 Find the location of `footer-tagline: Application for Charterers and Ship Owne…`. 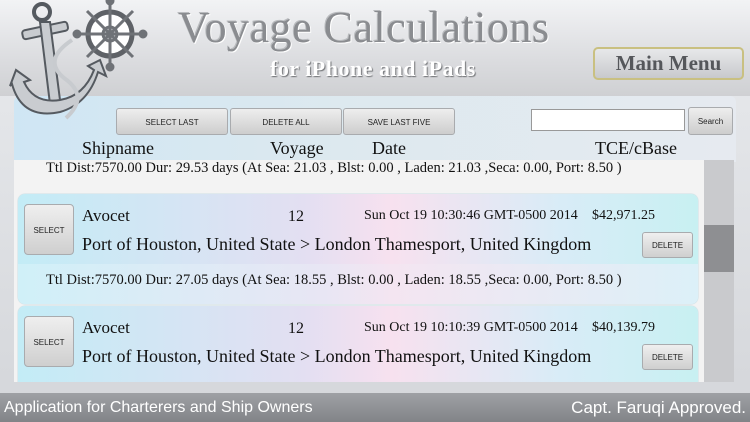

footer-tagline: Application for Charterers and Ship Owne… is located at coordinates (158, 407).